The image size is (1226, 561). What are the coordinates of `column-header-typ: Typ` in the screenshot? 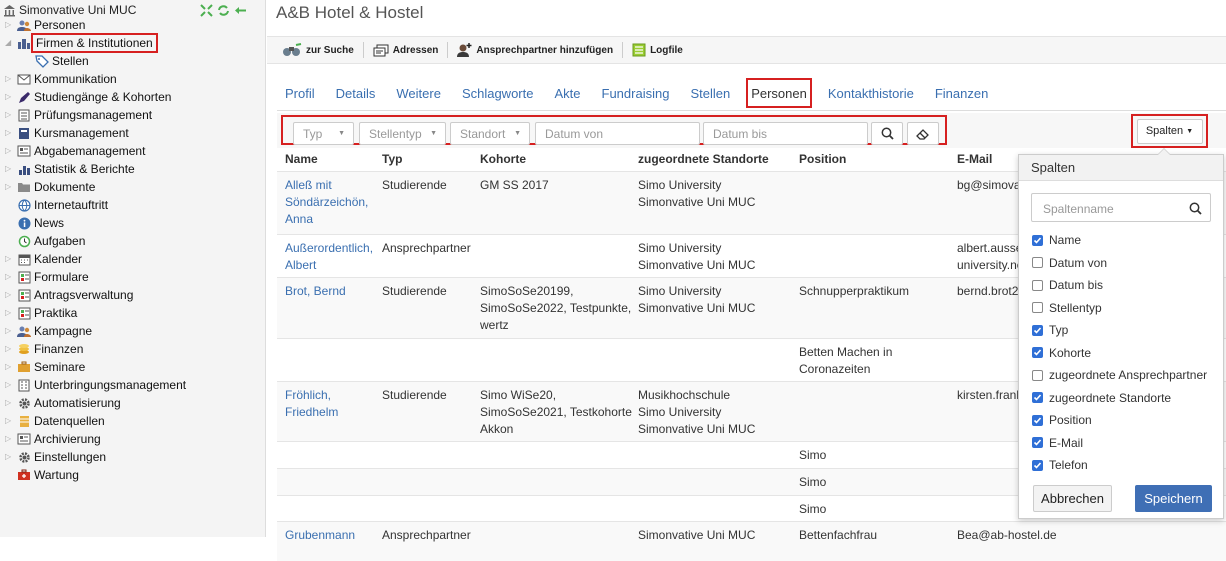 It's located at (392, 159).